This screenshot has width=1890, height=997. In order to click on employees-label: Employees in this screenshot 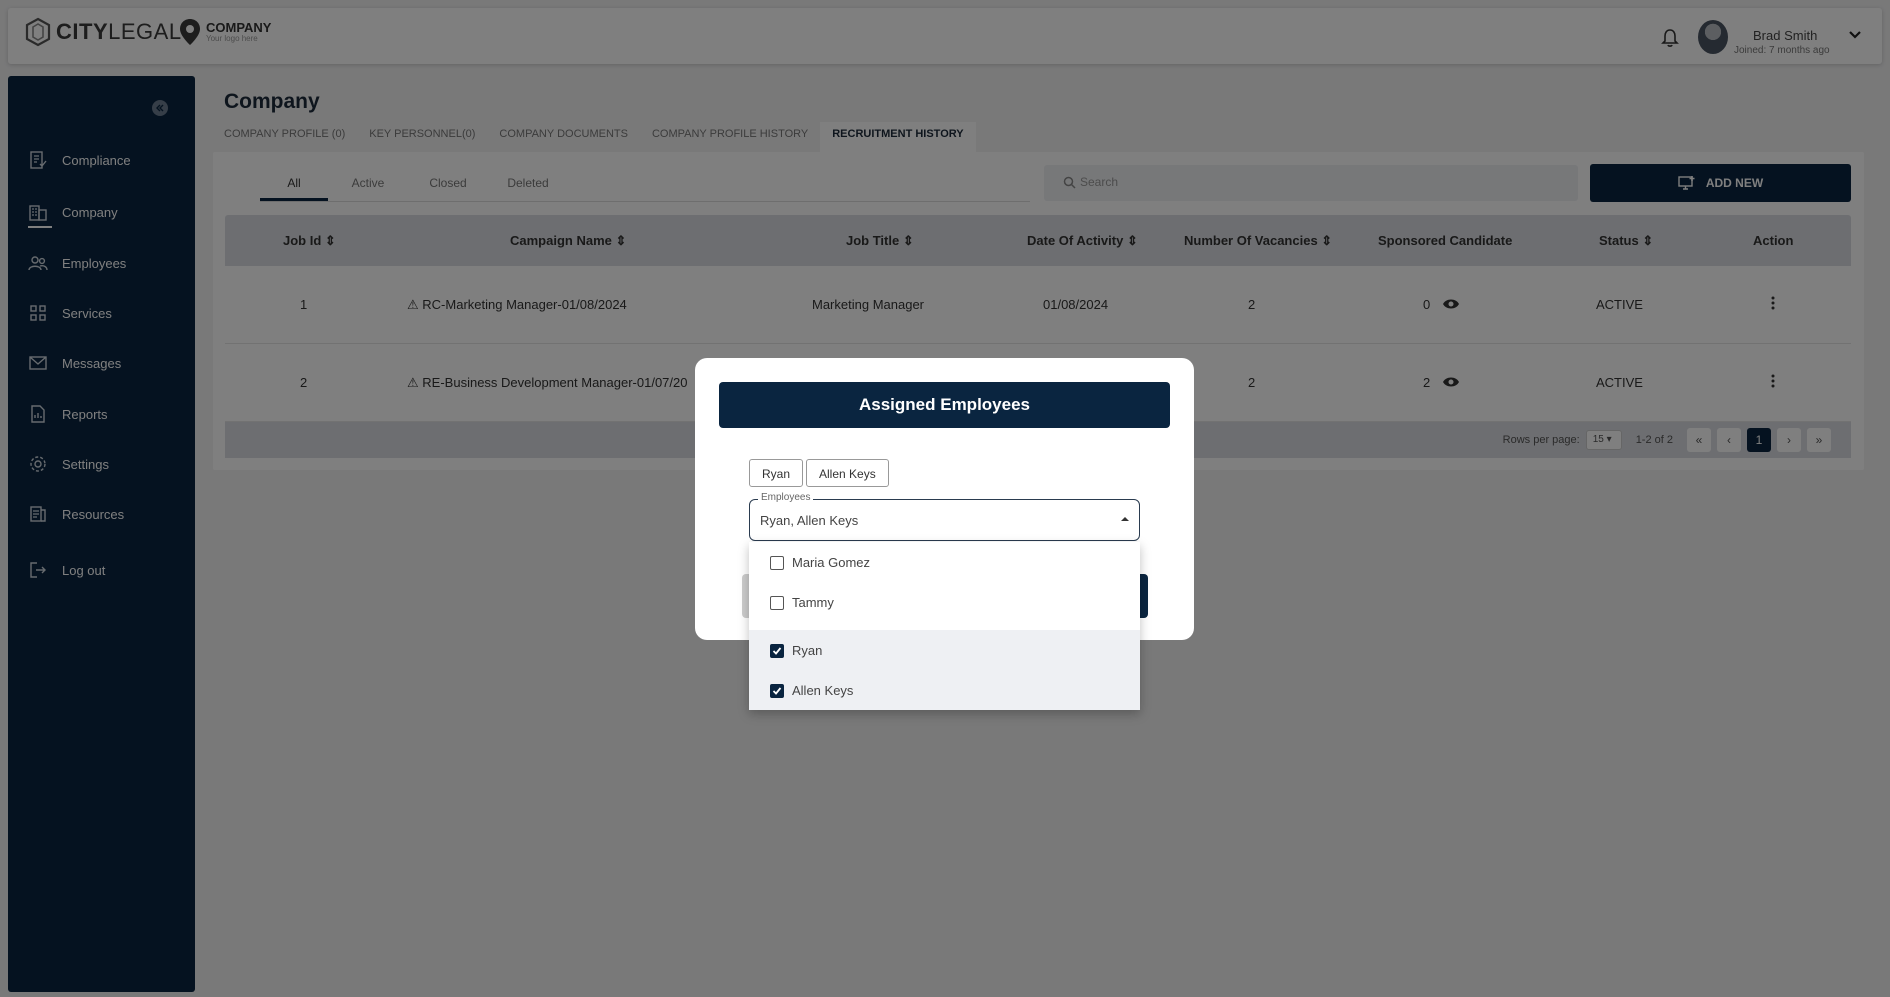, I will do `click(786, 497)`.